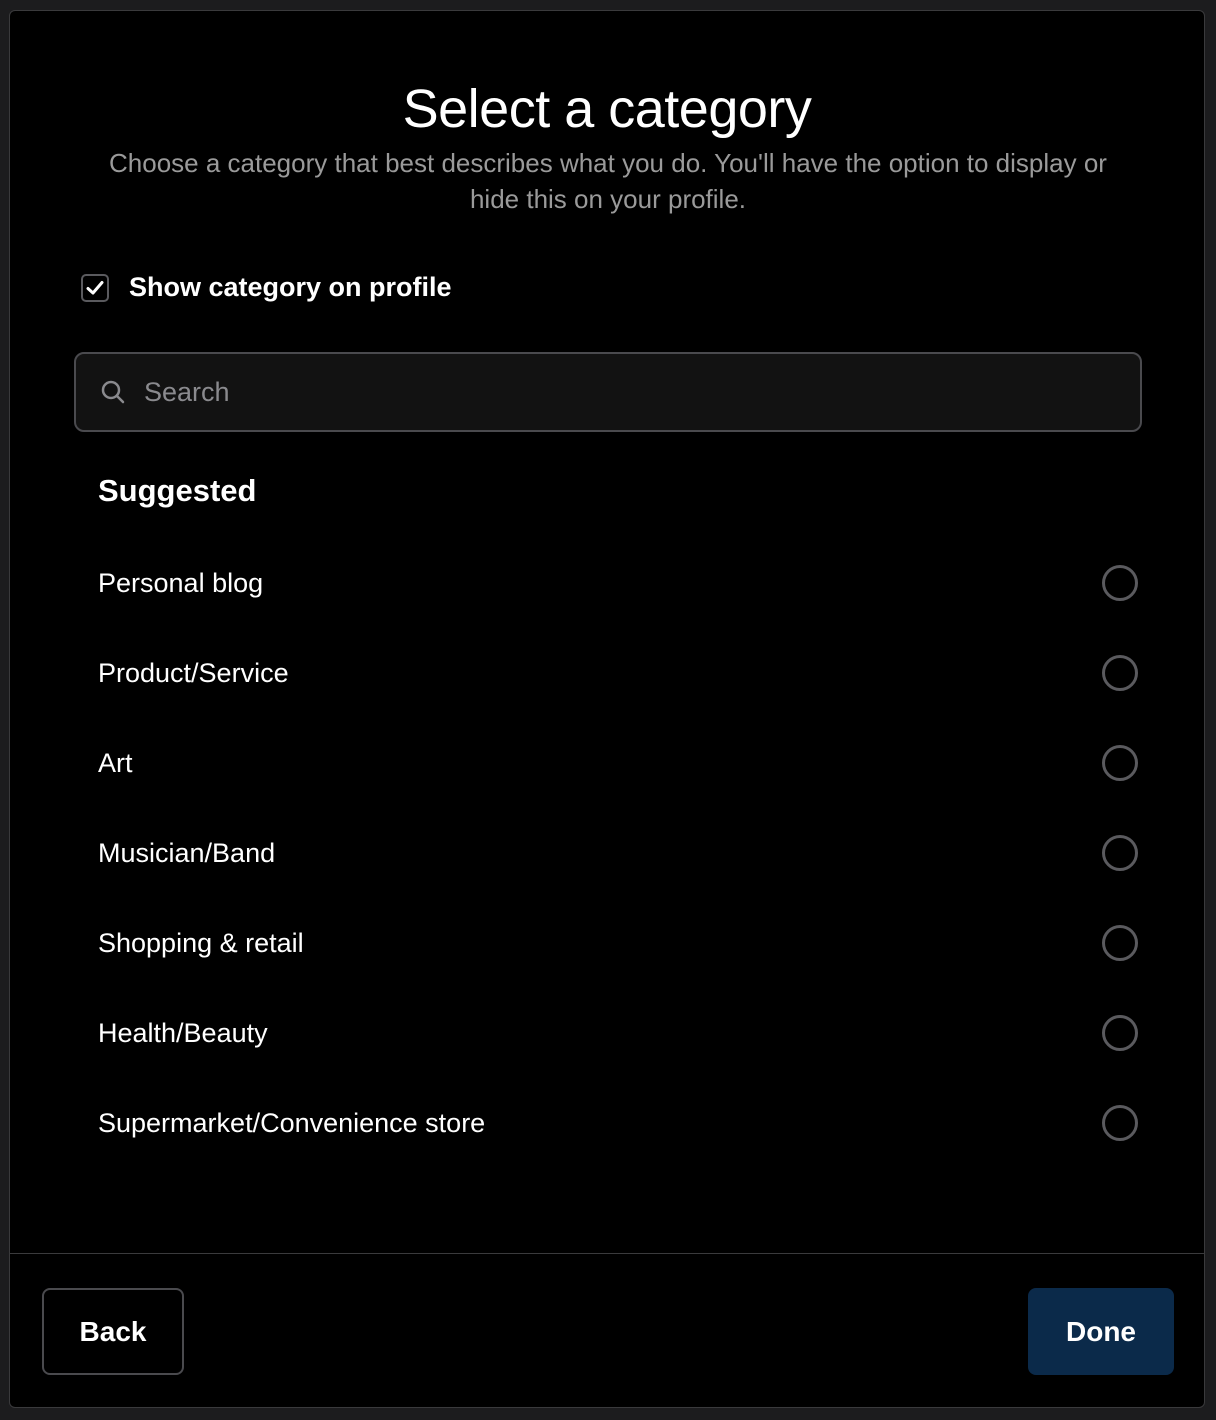 This screenshot has height=1420, width=1216. Describe the element at coordinates (201, 942) in the screenshot. I see `category-label: Shopping & retail` at that location.